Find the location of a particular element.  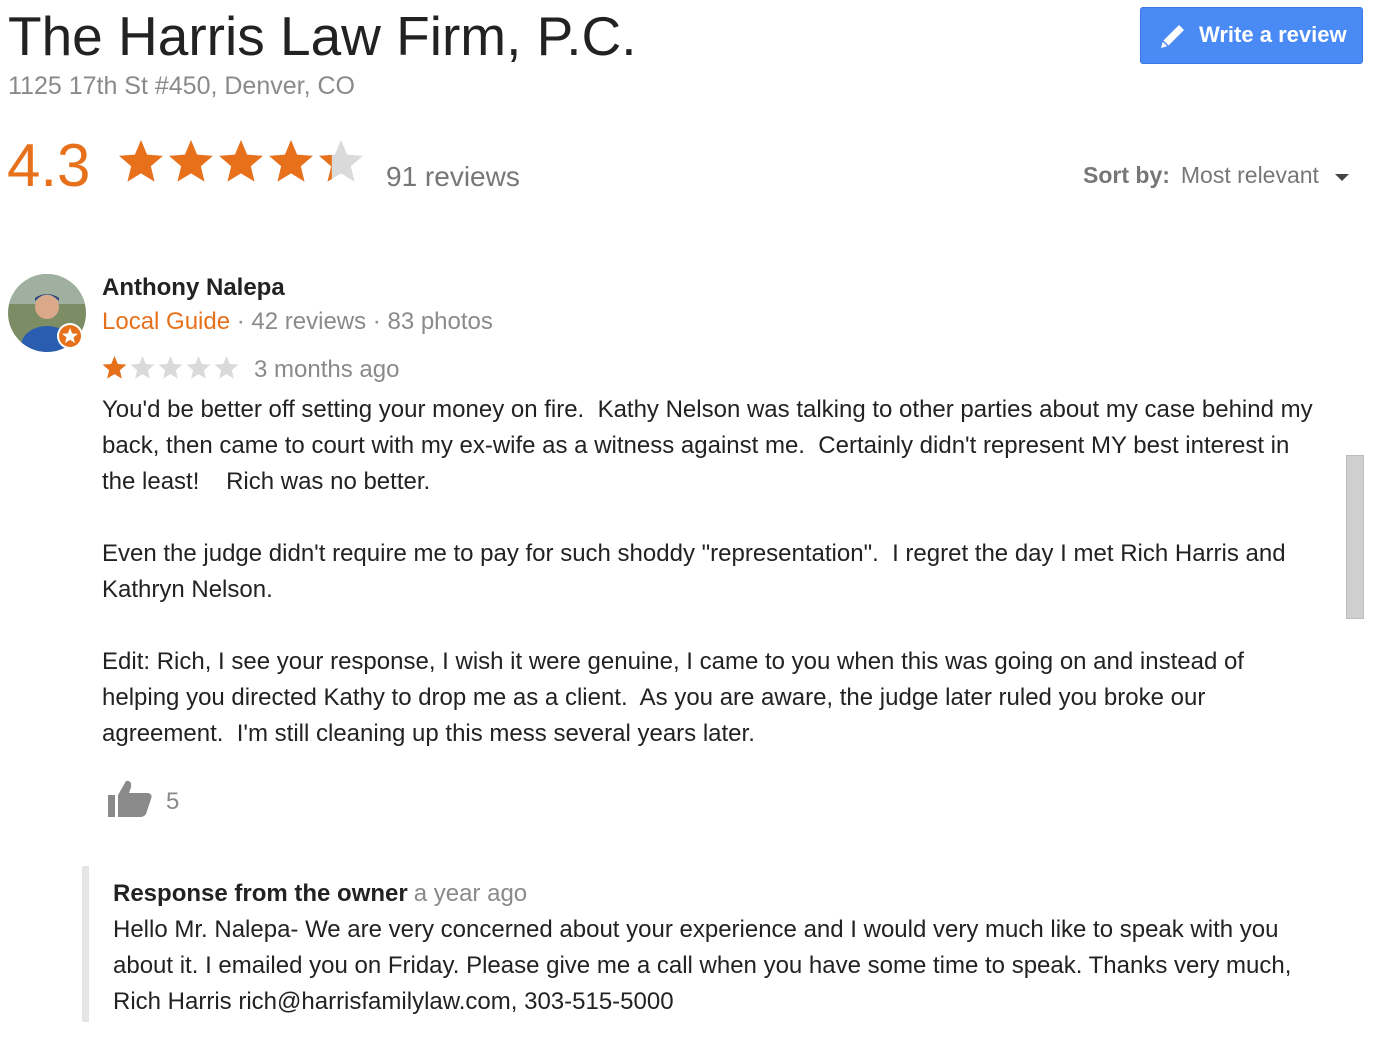

scrollbar-thumb is located at coordinates (1355, 537).